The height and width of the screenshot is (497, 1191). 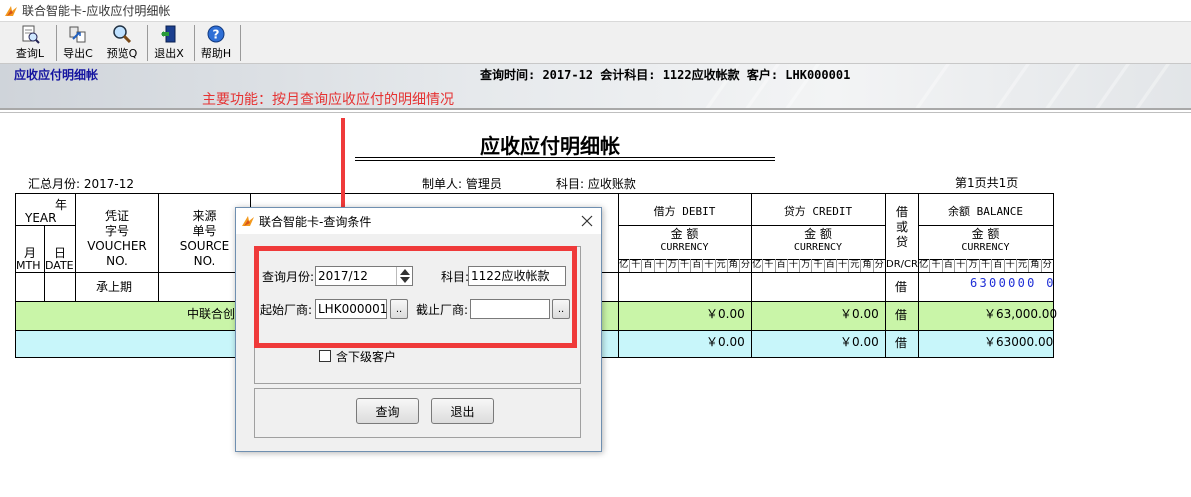 I want to click on include-sub-label: 含下级客户, so click(x=366, y=357).